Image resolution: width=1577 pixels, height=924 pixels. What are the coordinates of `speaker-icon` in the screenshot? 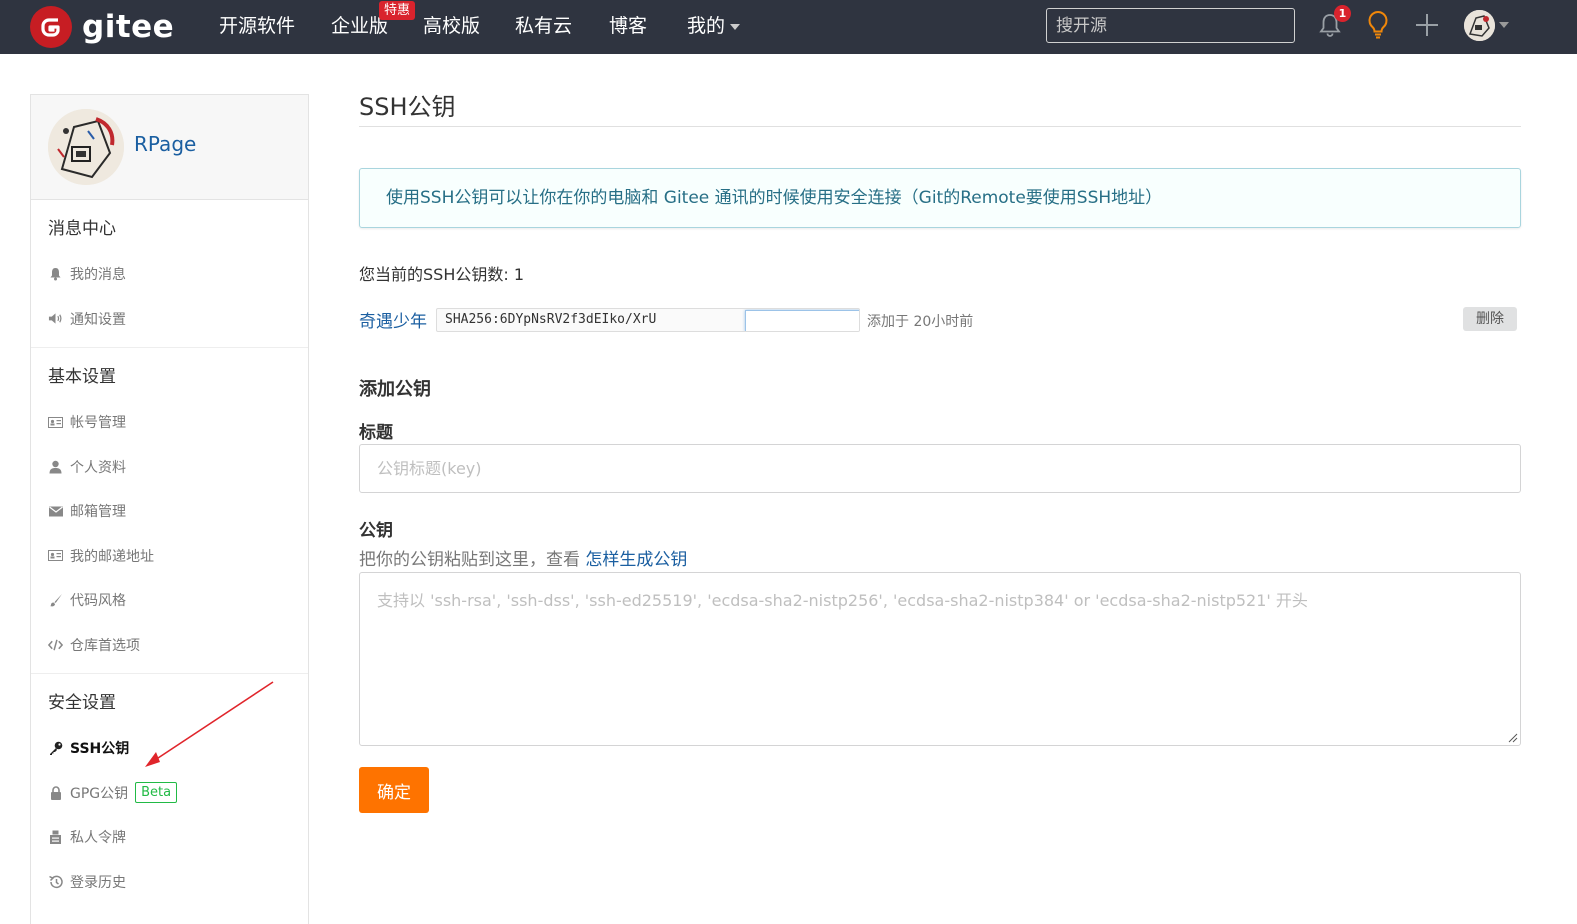 It's located at (55, 318).